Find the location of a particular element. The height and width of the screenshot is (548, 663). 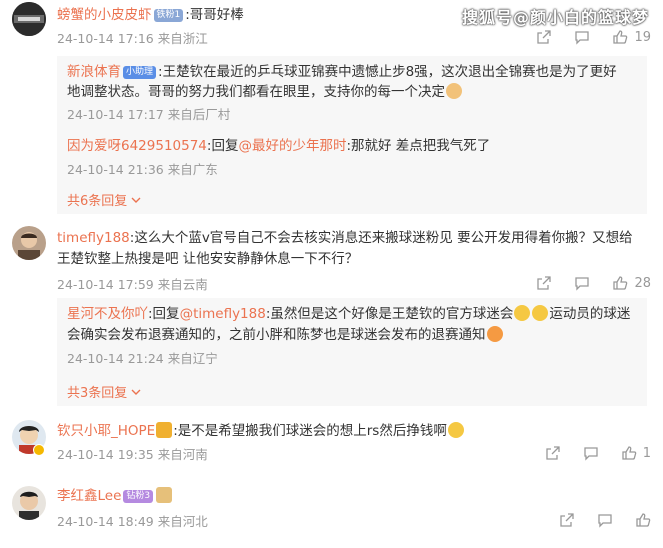

username: 螃蟹的小皮皮虾 is located at coordinates (104, 15).